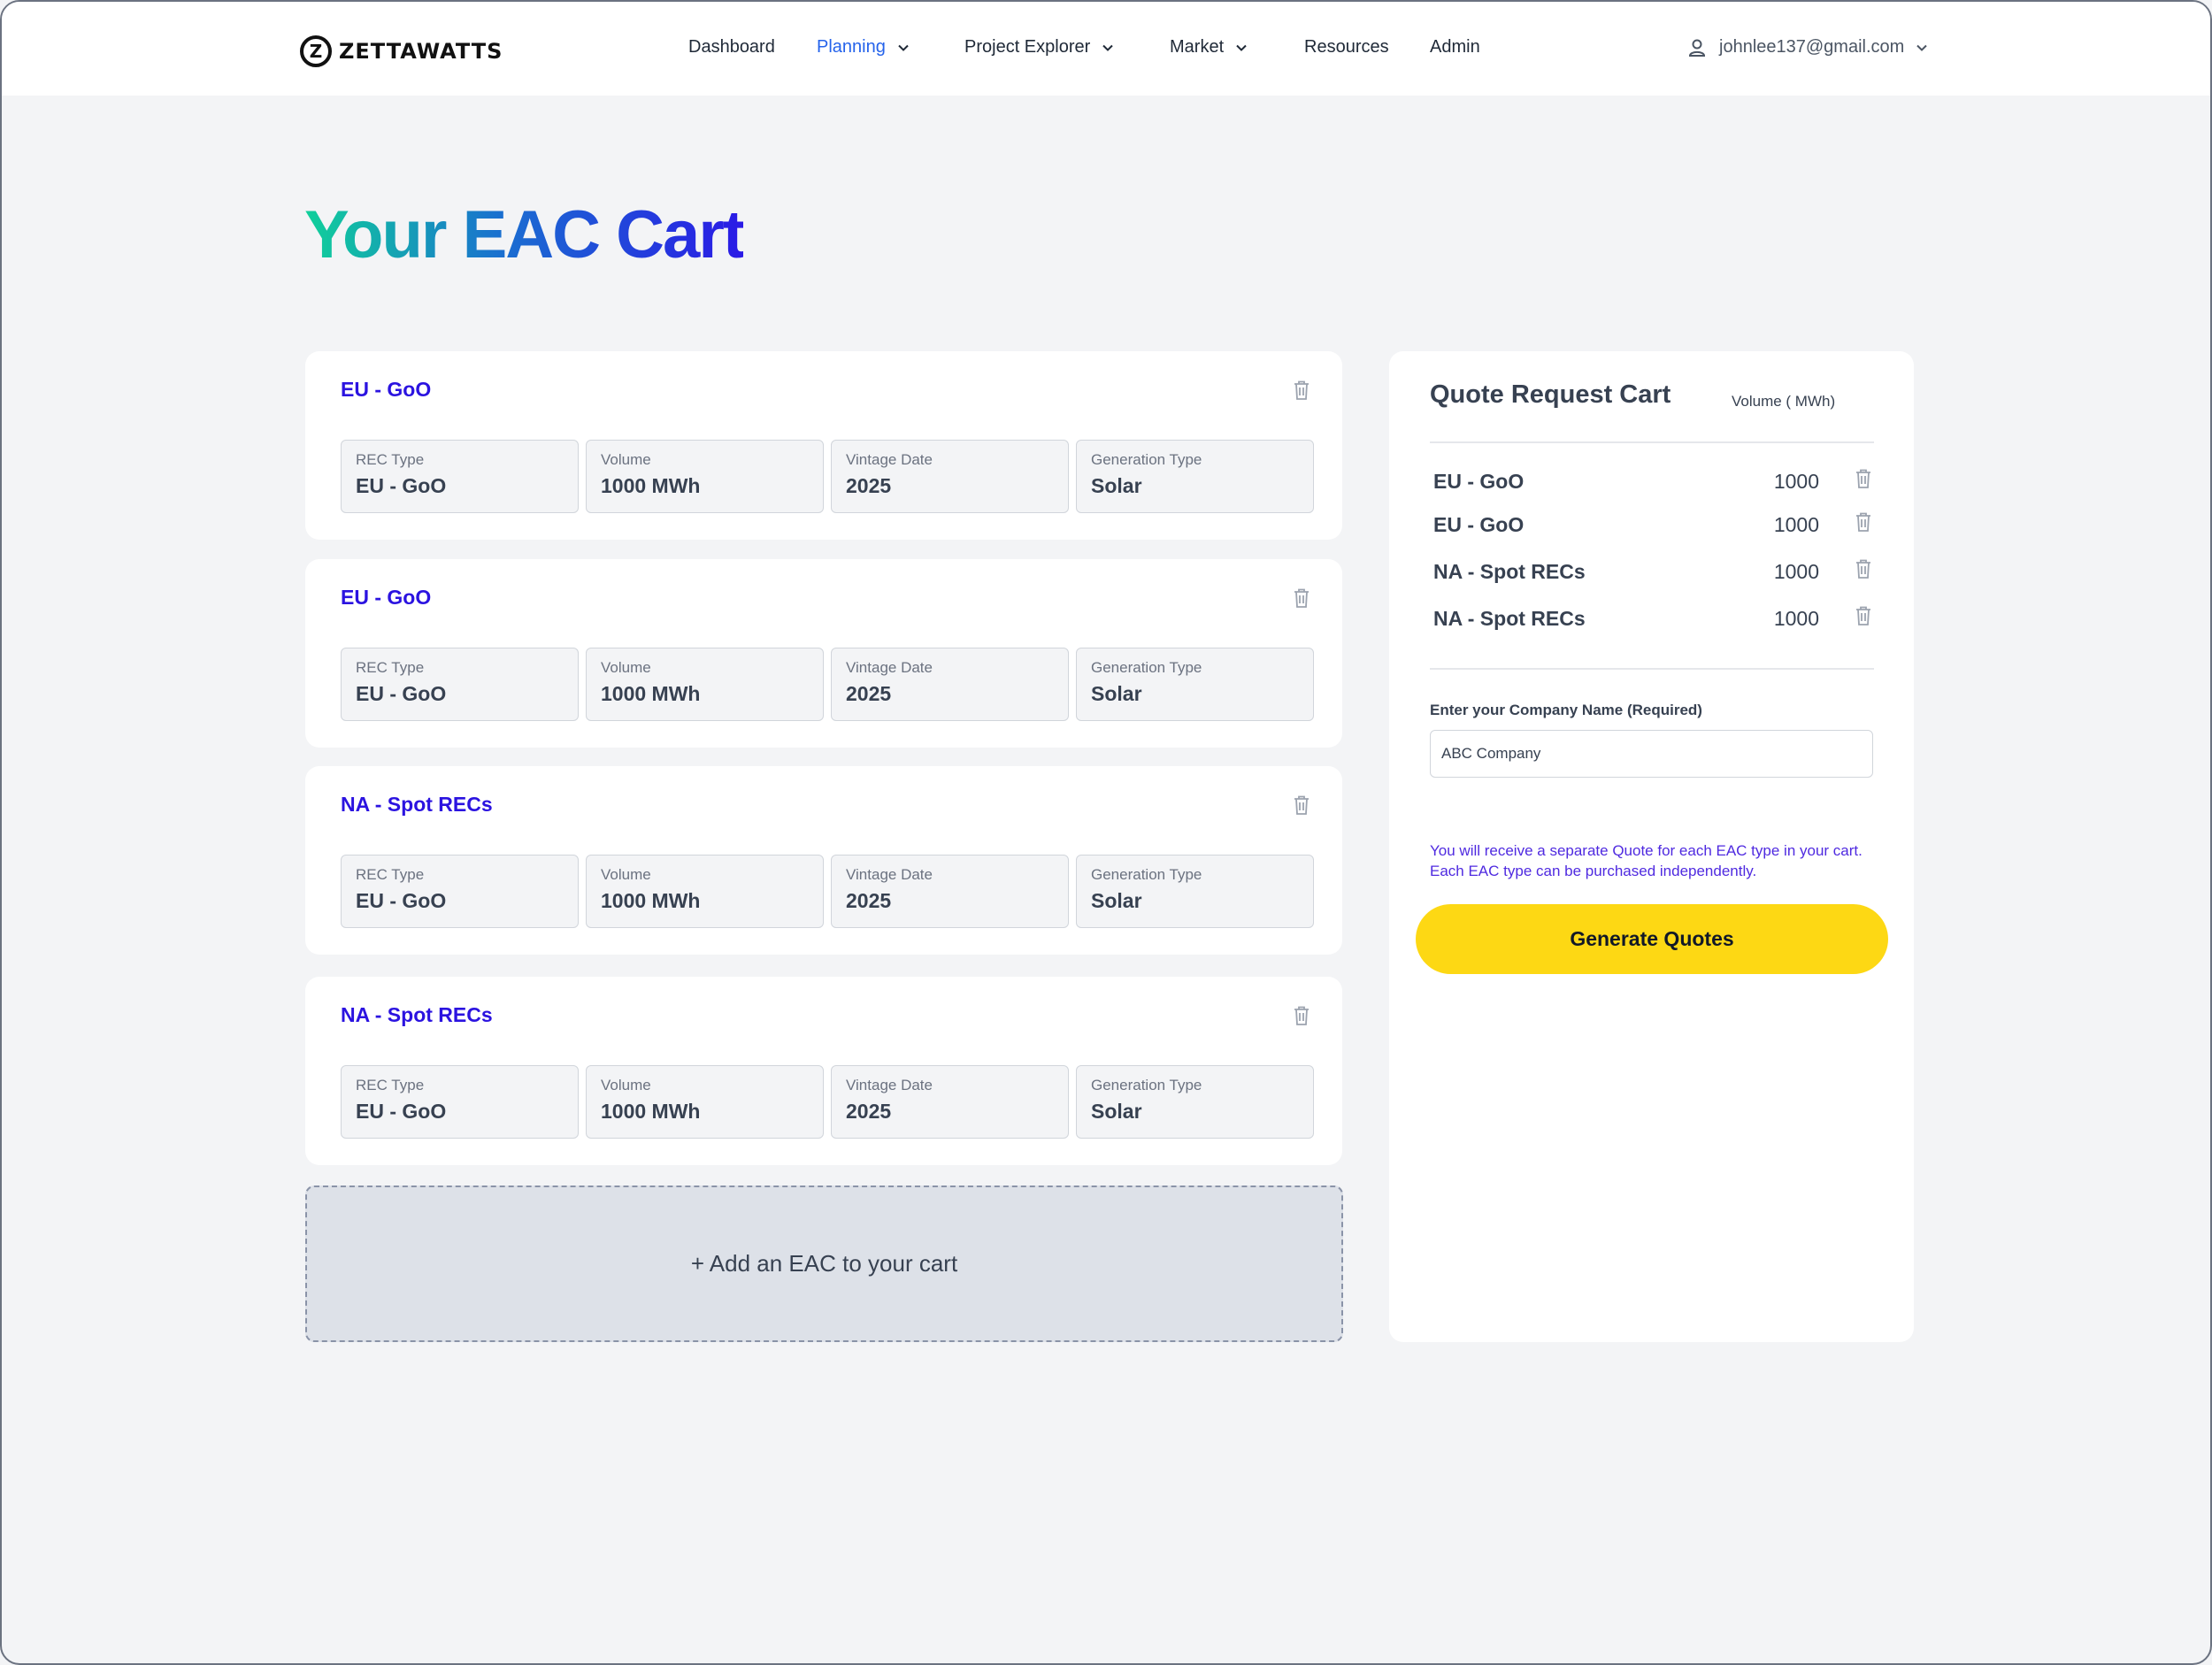 The width and height of the screenshot is (2212, 1665). Describe the element at coordinates (417, 804) in the screenshot. I see `cart-item-title: NA - Spot RECs` at that location.